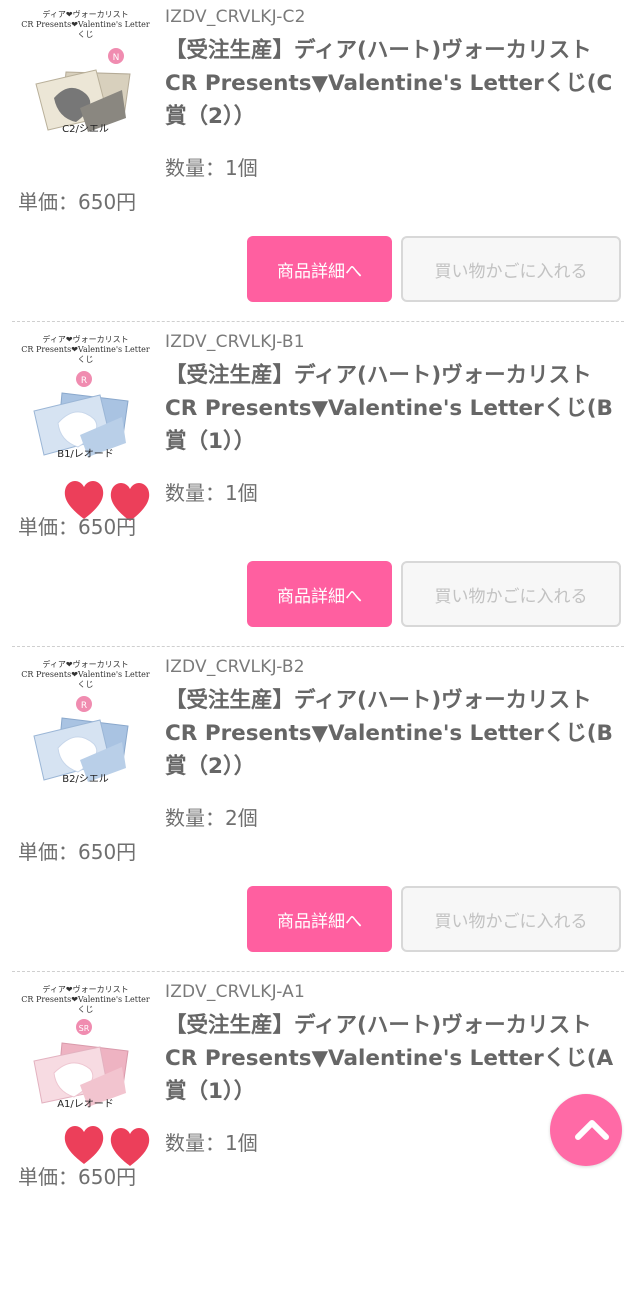 This screenshot has height=1300, width=639. What do you see at coordinates (592, 1130) in the screenshot?
I see `chevron-up-icon` at bounding box center [592, 1130].